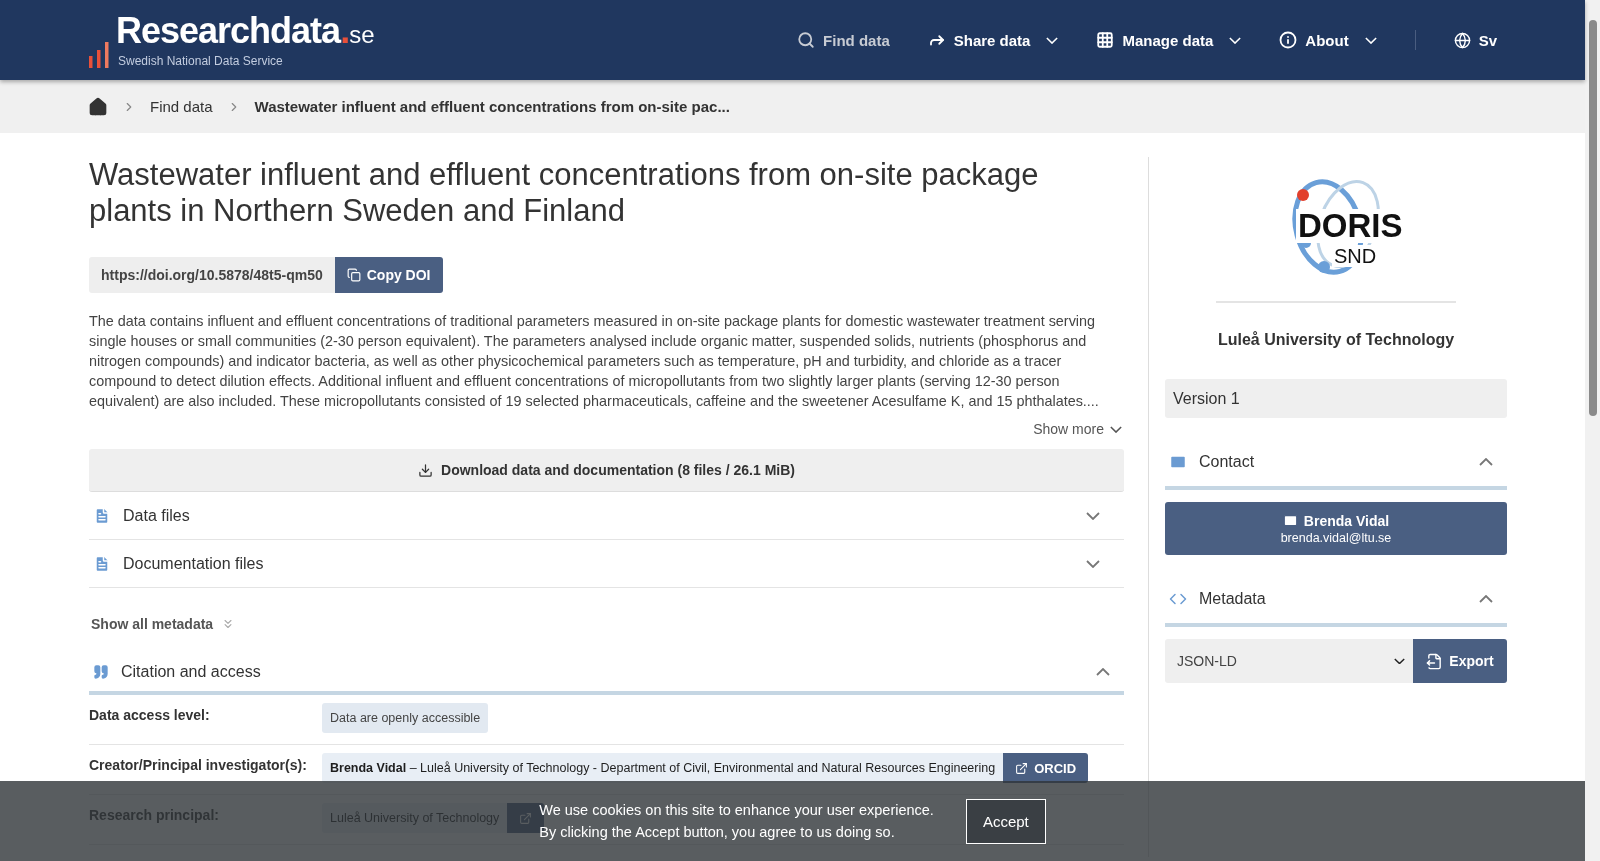  What do you see at coordinates (181, 106) in the screenshot?
I see `breadcrumb-item: Find data` at bounding box center [181, 106].